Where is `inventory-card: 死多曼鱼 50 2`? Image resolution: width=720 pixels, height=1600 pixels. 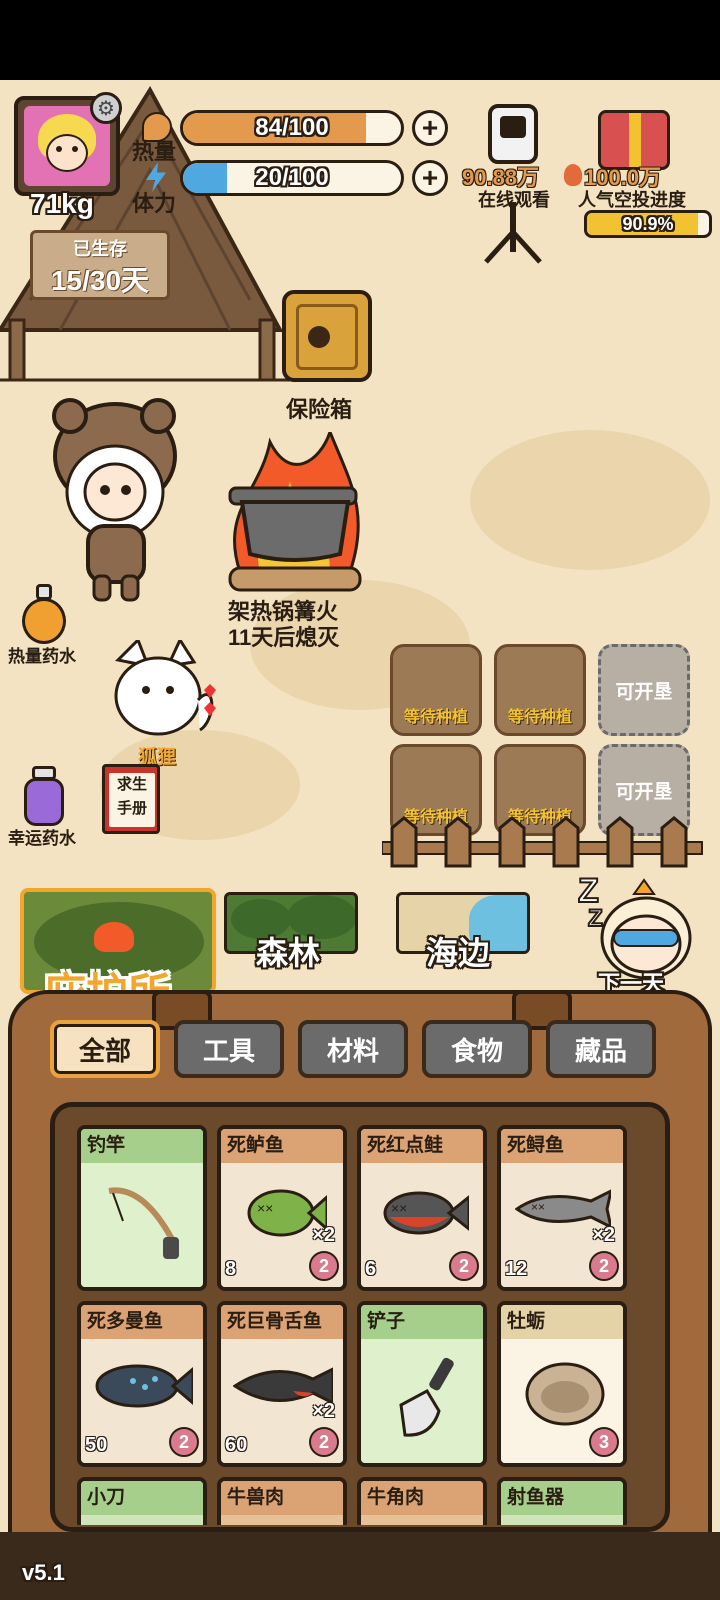 inventory-card: 死多曼鱼 50 2 is located at coordinates (142, 1384).